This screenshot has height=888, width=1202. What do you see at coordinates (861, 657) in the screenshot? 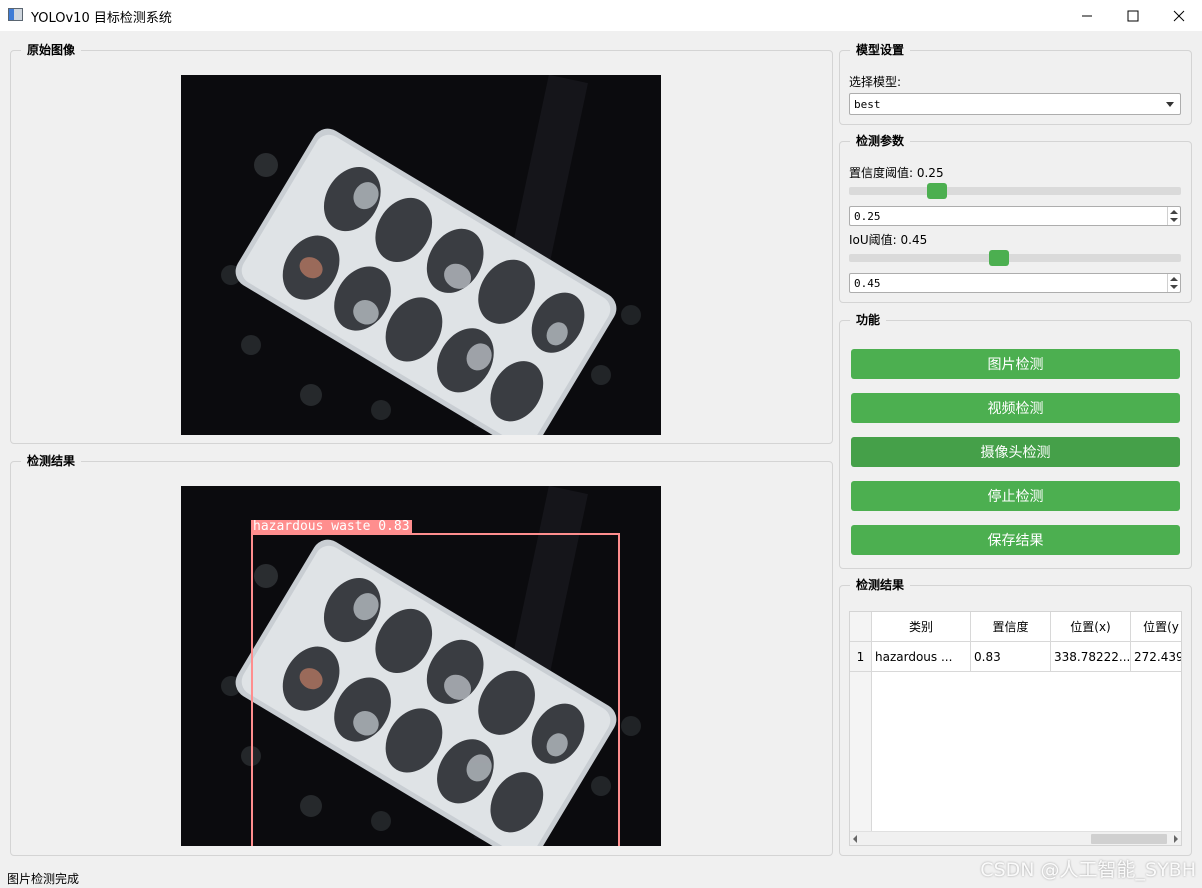
I see `row-header: 1` at bounding box center [861, 657].